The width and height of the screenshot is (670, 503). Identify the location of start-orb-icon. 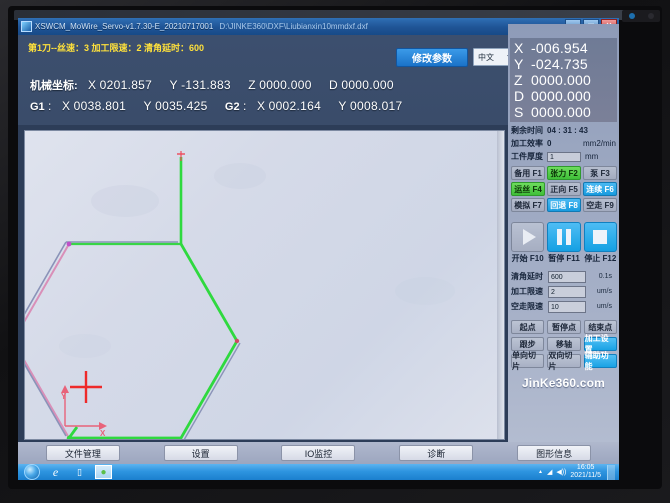
(32, 472).